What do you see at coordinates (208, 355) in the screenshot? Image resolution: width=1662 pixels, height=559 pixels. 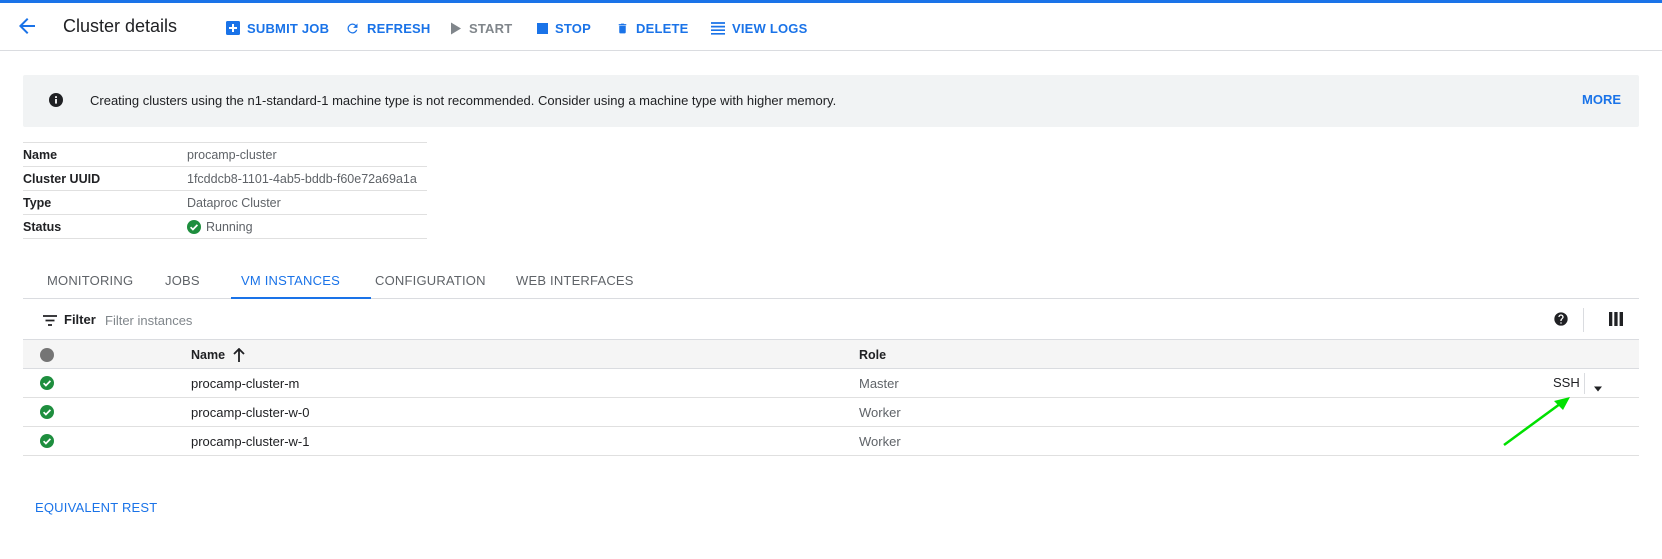 I see `name-column-label: Name` at bounding box center [208, 355].